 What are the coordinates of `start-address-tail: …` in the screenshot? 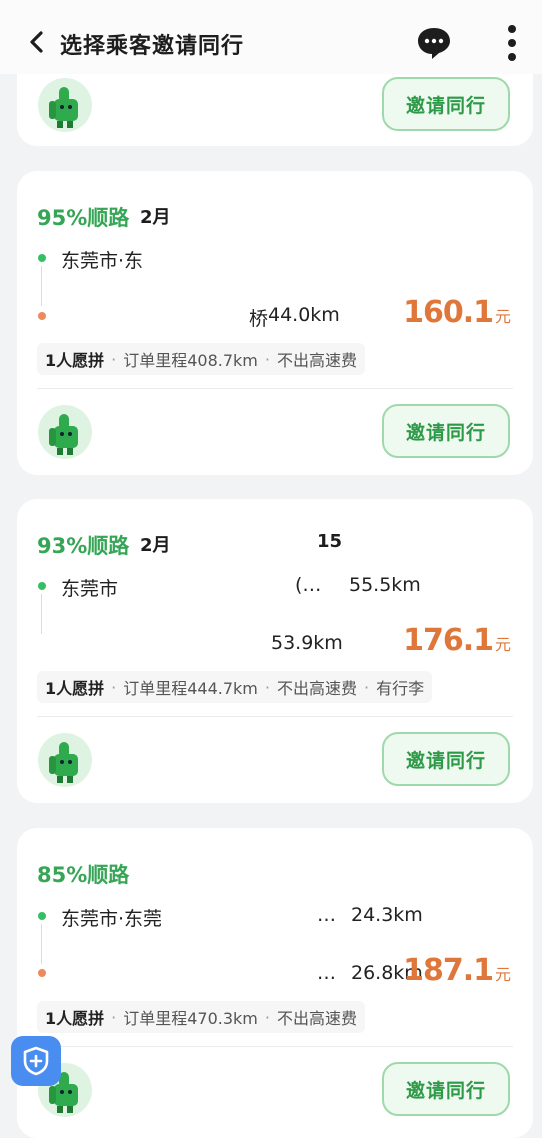 It's located at (326, 915).